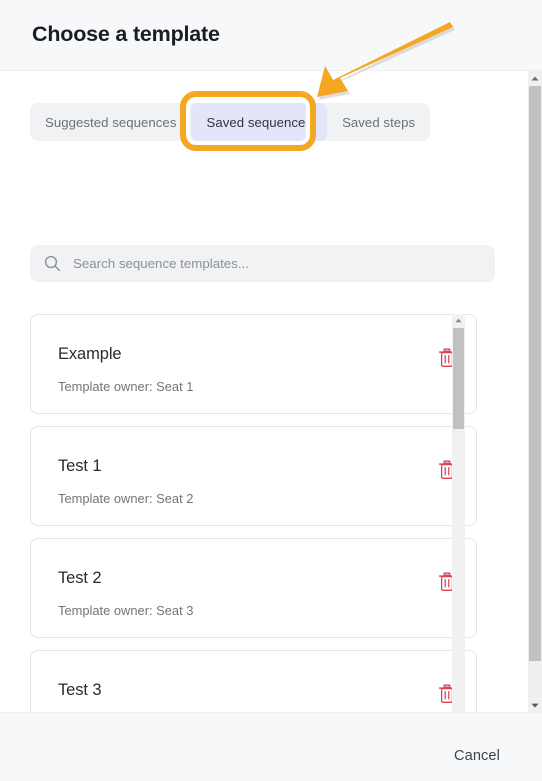 This screenshot has height=781, width=542. Describe the element at coordinates (80, 466) in the screenshot. I see `template-name: Test 1` at that location.